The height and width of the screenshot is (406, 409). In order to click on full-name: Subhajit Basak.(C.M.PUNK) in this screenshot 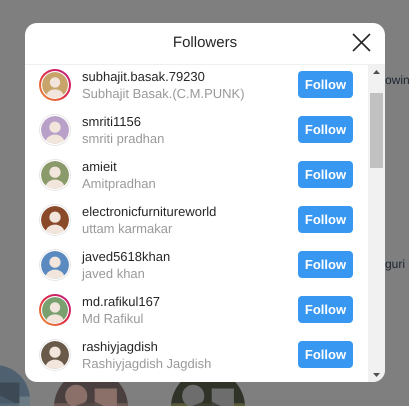, I will do `click(164, 93)`.